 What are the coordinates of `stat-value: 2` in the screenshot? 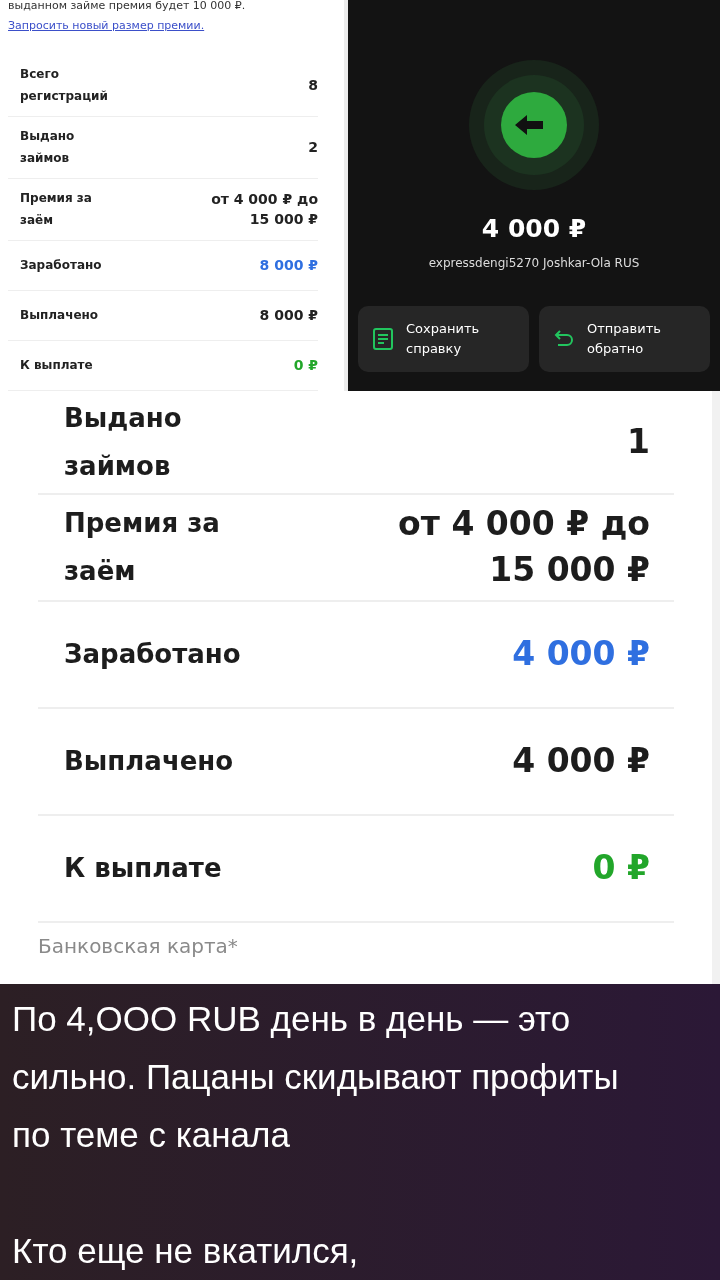 It's located at (312, 147).